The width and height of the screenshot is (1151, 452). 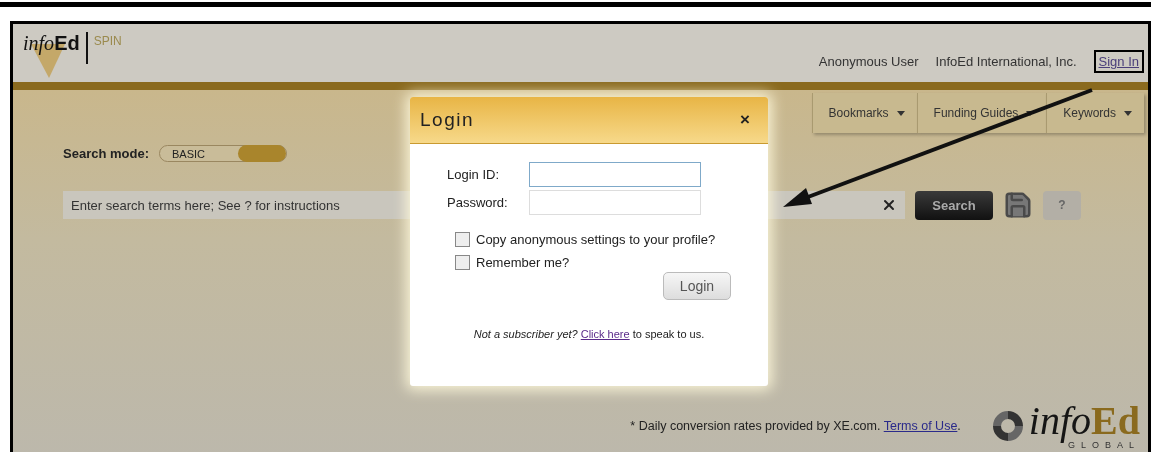 What do you see at coordinates (51, 43) in the screenshot?
I see `logo-wordmark: infoEd` at bounding box center [51, 43].